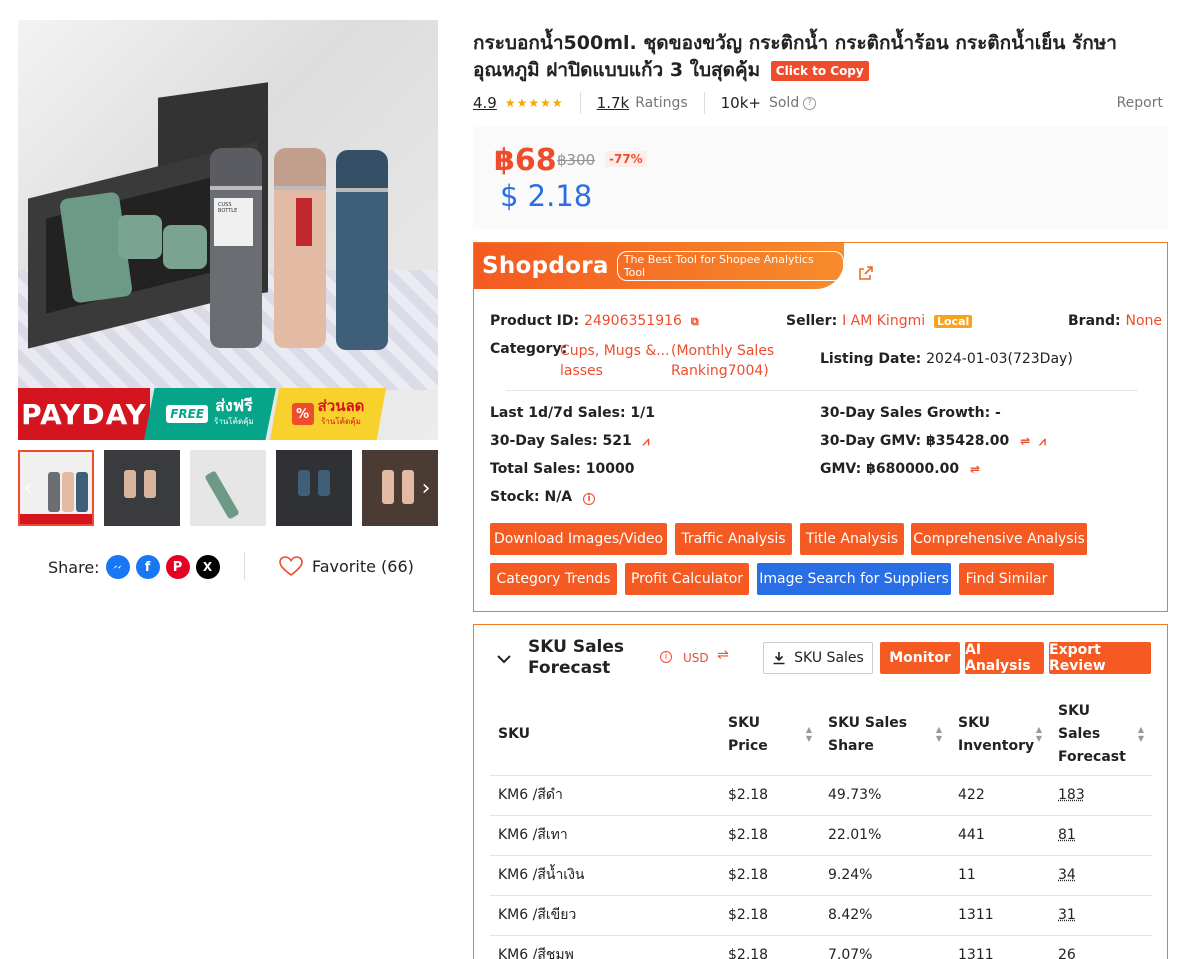  I want to click on comprehensive-analysis-button: Comprehensive Analysis, so click(999, 539).